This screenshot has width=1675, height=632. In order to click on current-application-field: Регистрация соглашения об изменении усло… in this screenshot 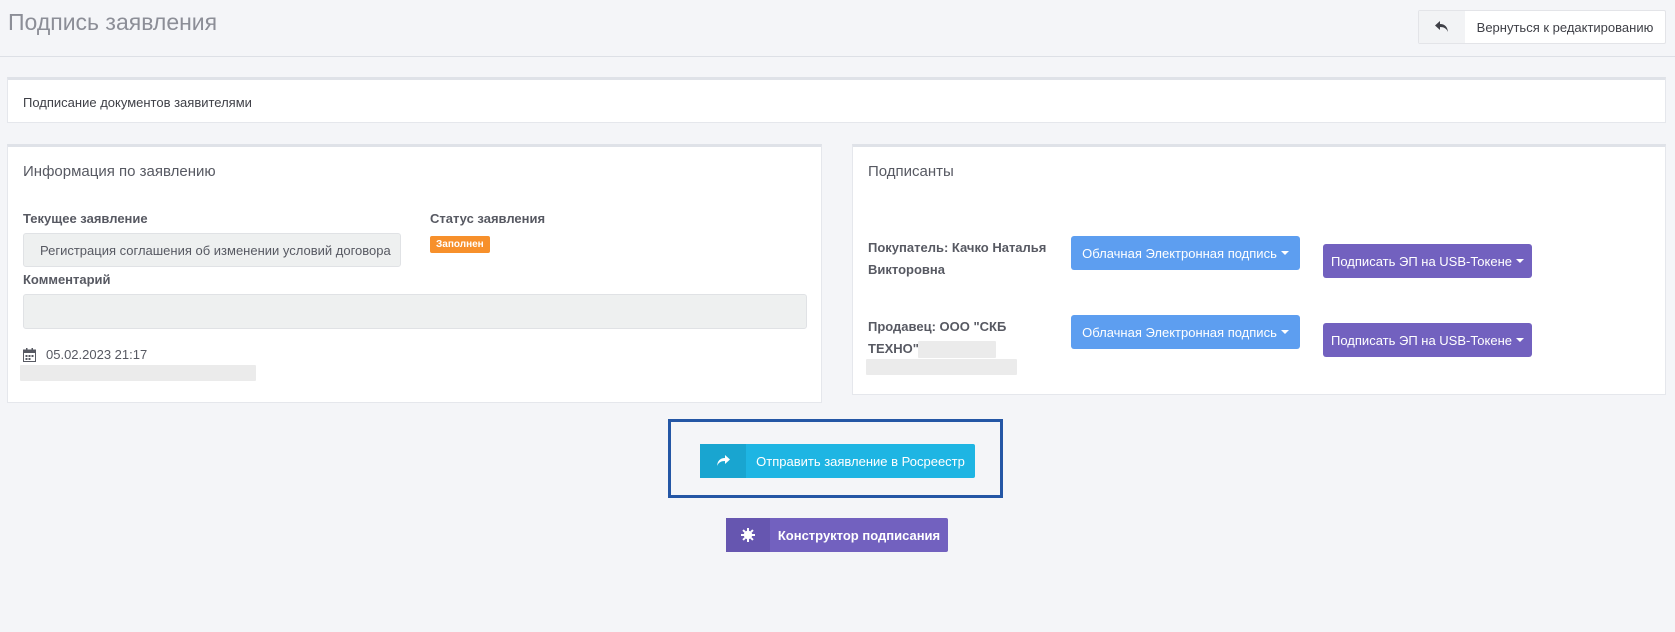, I will do `click(212, 250)`.